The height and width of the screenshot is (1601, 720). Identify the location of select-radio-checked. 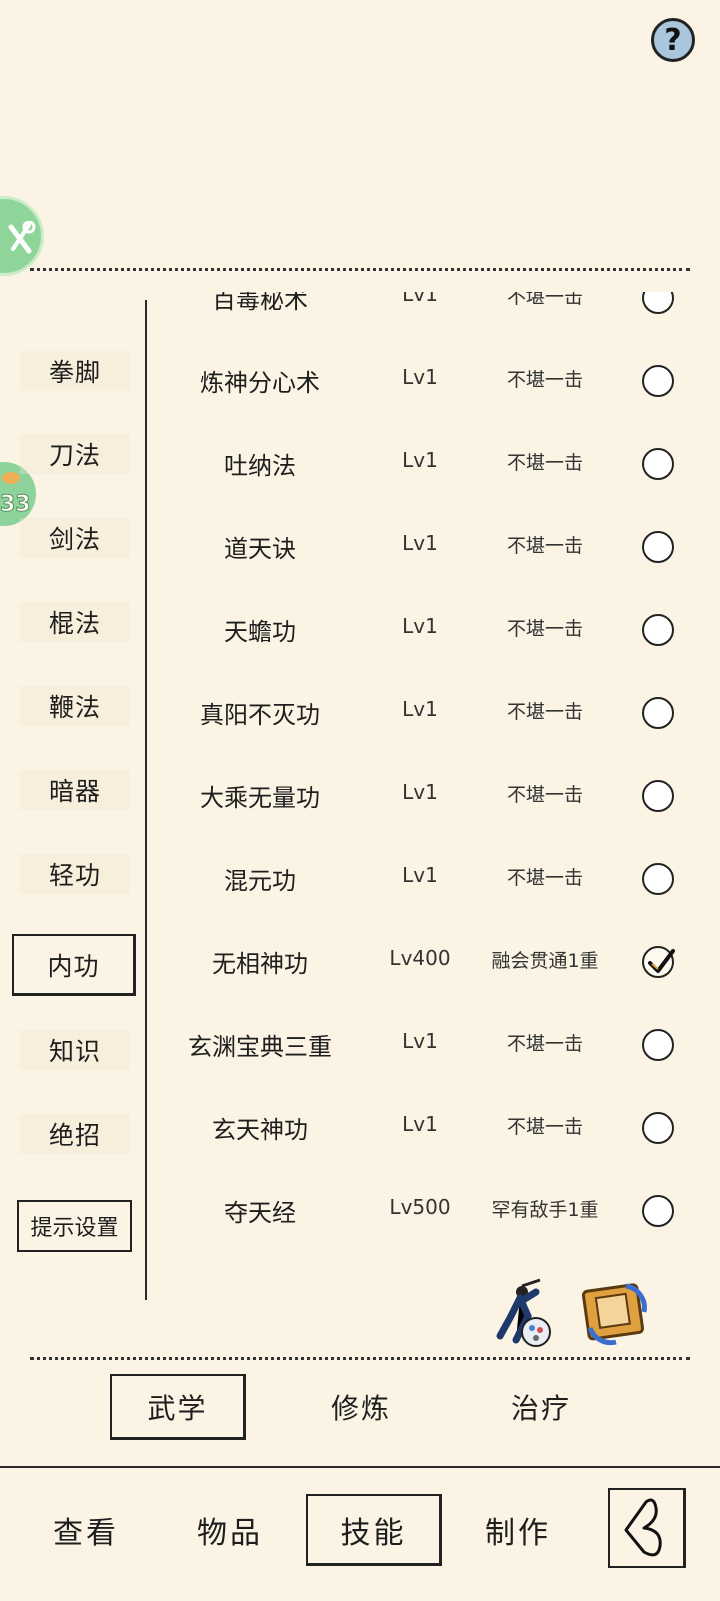
(658, 962).